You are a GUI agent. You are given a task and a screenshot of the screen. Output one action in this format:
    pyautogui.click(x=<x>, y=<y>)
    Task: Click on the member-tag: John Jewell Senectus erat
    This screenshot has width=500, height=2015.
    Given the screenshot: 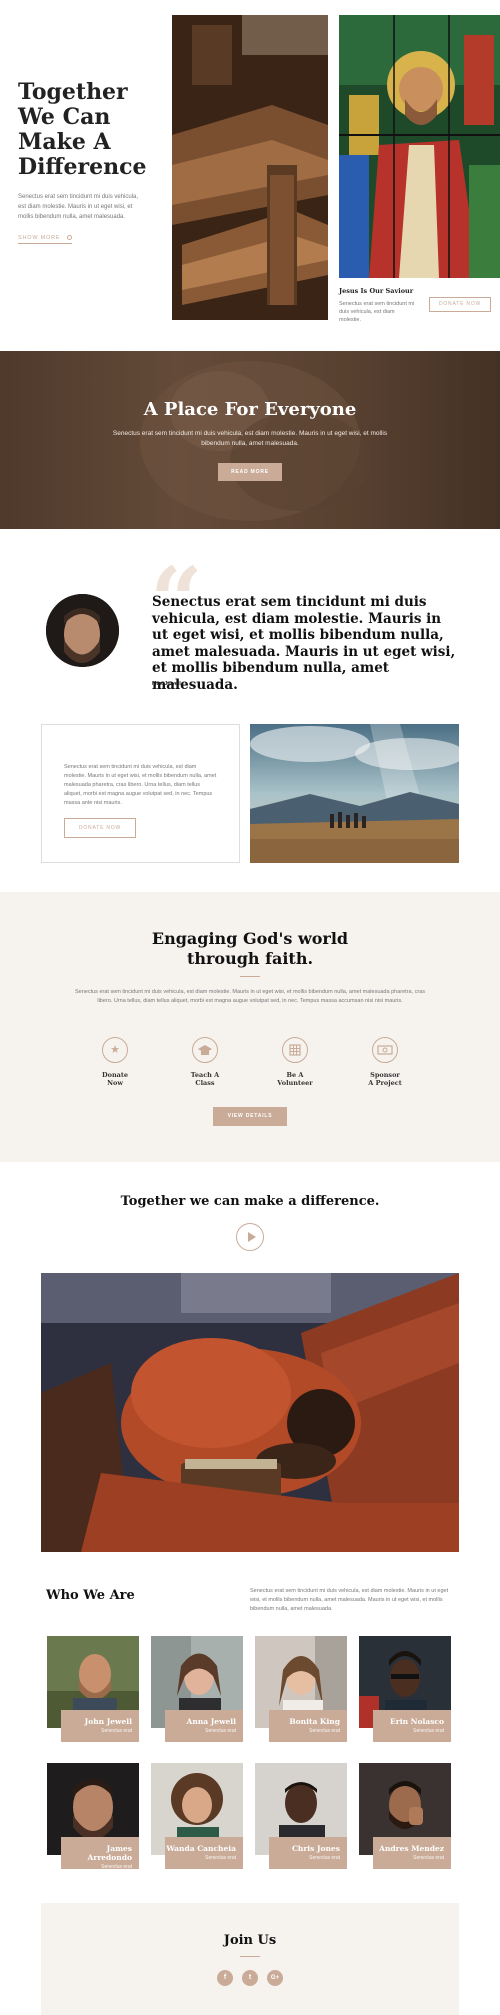 What is the action you would take?
    pyautogui.click(x=100, y=1726)
    